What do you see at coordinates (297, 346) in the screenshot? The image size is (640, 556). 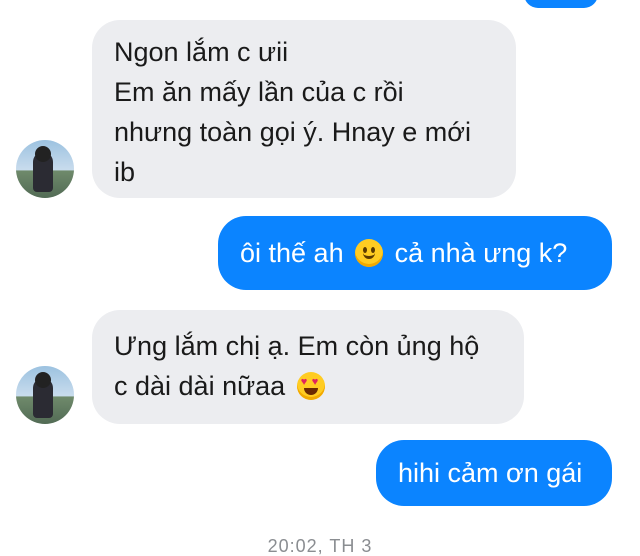 I see `message-line: Ưng lắm chị ạ. Em còn ủng hộ` at bounding box center [297, 346].